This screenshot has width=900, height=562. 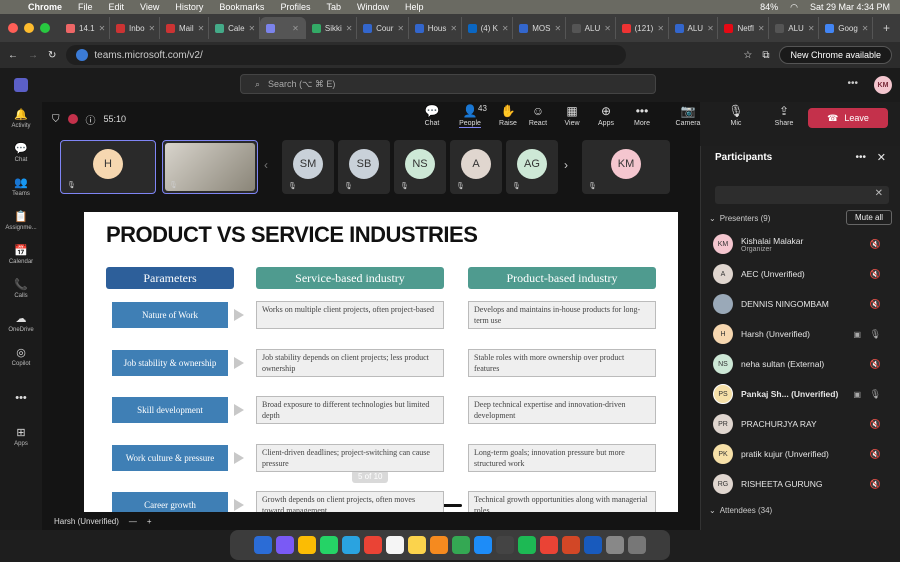 I want to click on browser-tab: Mail ✕, so click(x=185, y=28).